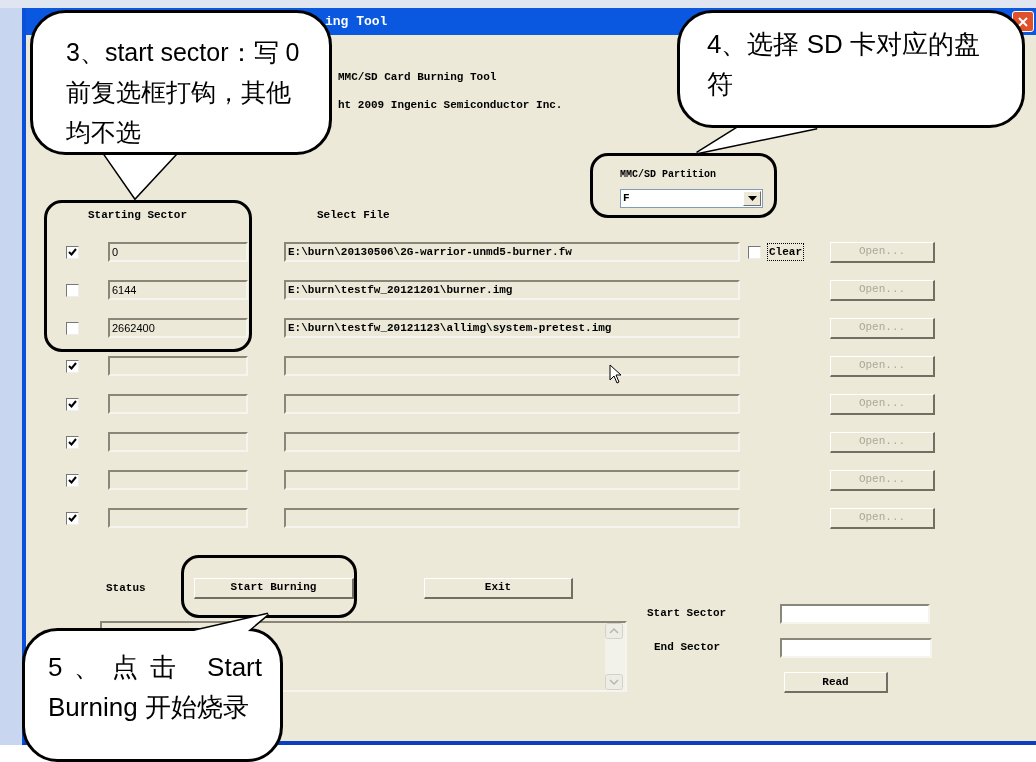 The image size is (1036, 762). I want to click on sector-field: 2662400, so click(178, 328).